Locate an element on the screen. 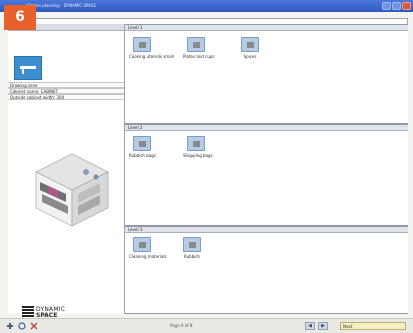 This screenshot has height=333, width=413. close-button is located at coordinates (406, 6).